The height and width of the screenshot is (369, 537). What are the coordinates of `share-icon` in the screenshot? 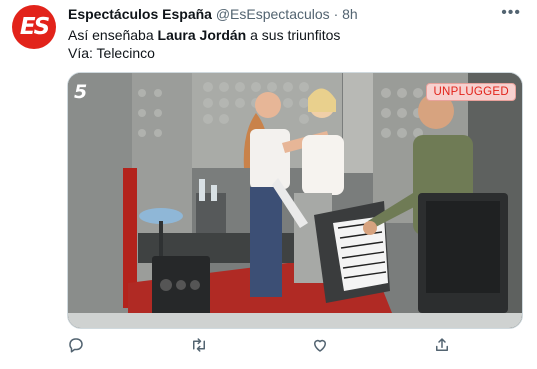 It's located at (442, 345).